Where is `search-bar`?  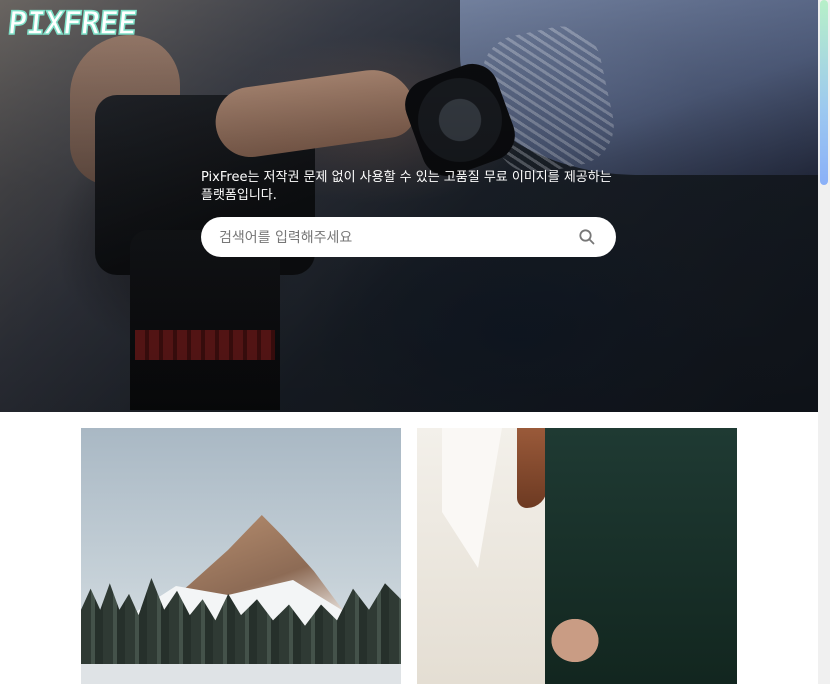
search-bar is located at coordinates (408, 238).